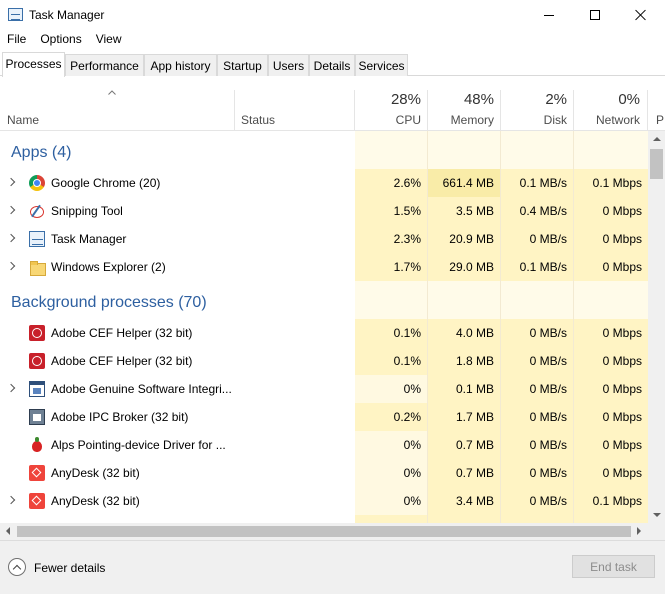 The height and width of the screenshot is (594, 665). I want to click on group-label: Apps (4), so click(41, 152).